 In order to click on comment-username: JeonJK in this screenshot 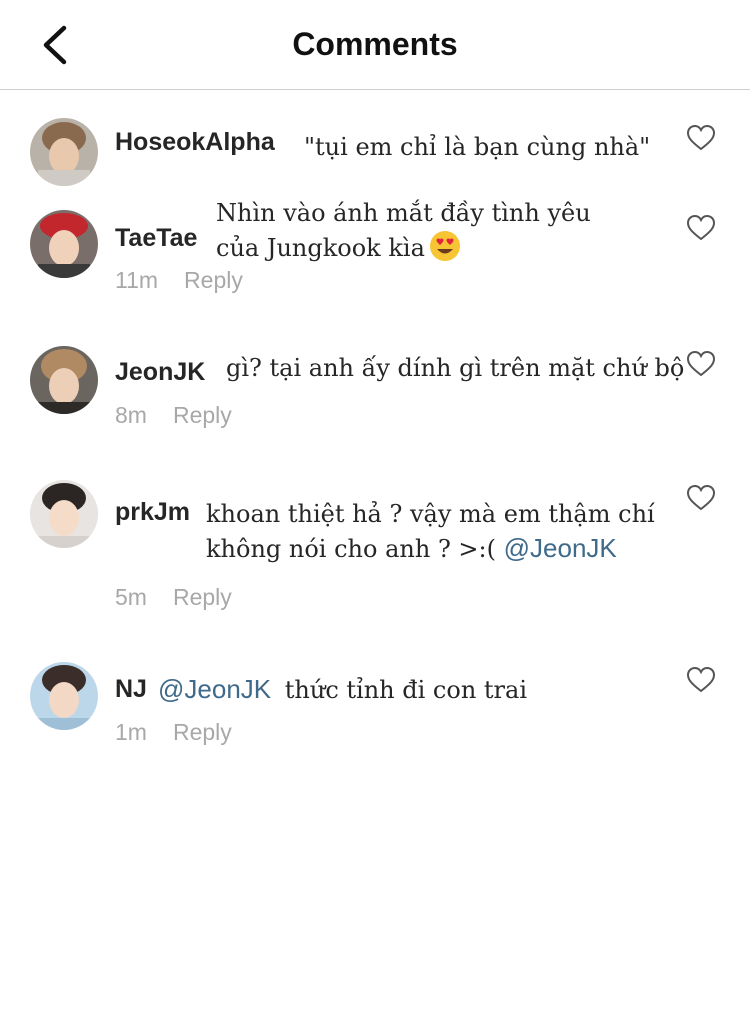, I will do `click(160, 372)`.